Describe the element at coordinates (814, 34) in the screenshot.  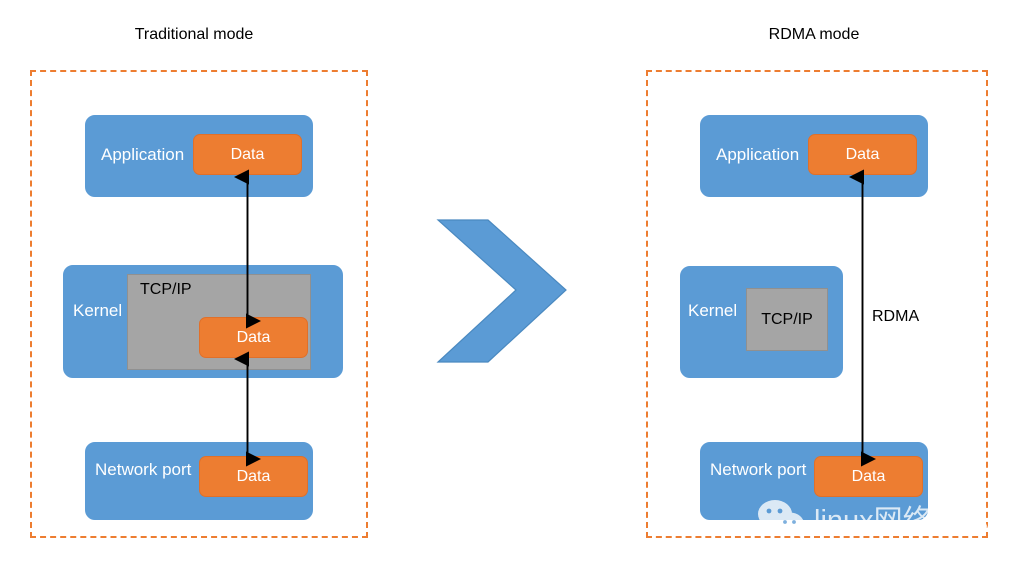
I see `panel-title-rdma: RDMA mode` at that location.